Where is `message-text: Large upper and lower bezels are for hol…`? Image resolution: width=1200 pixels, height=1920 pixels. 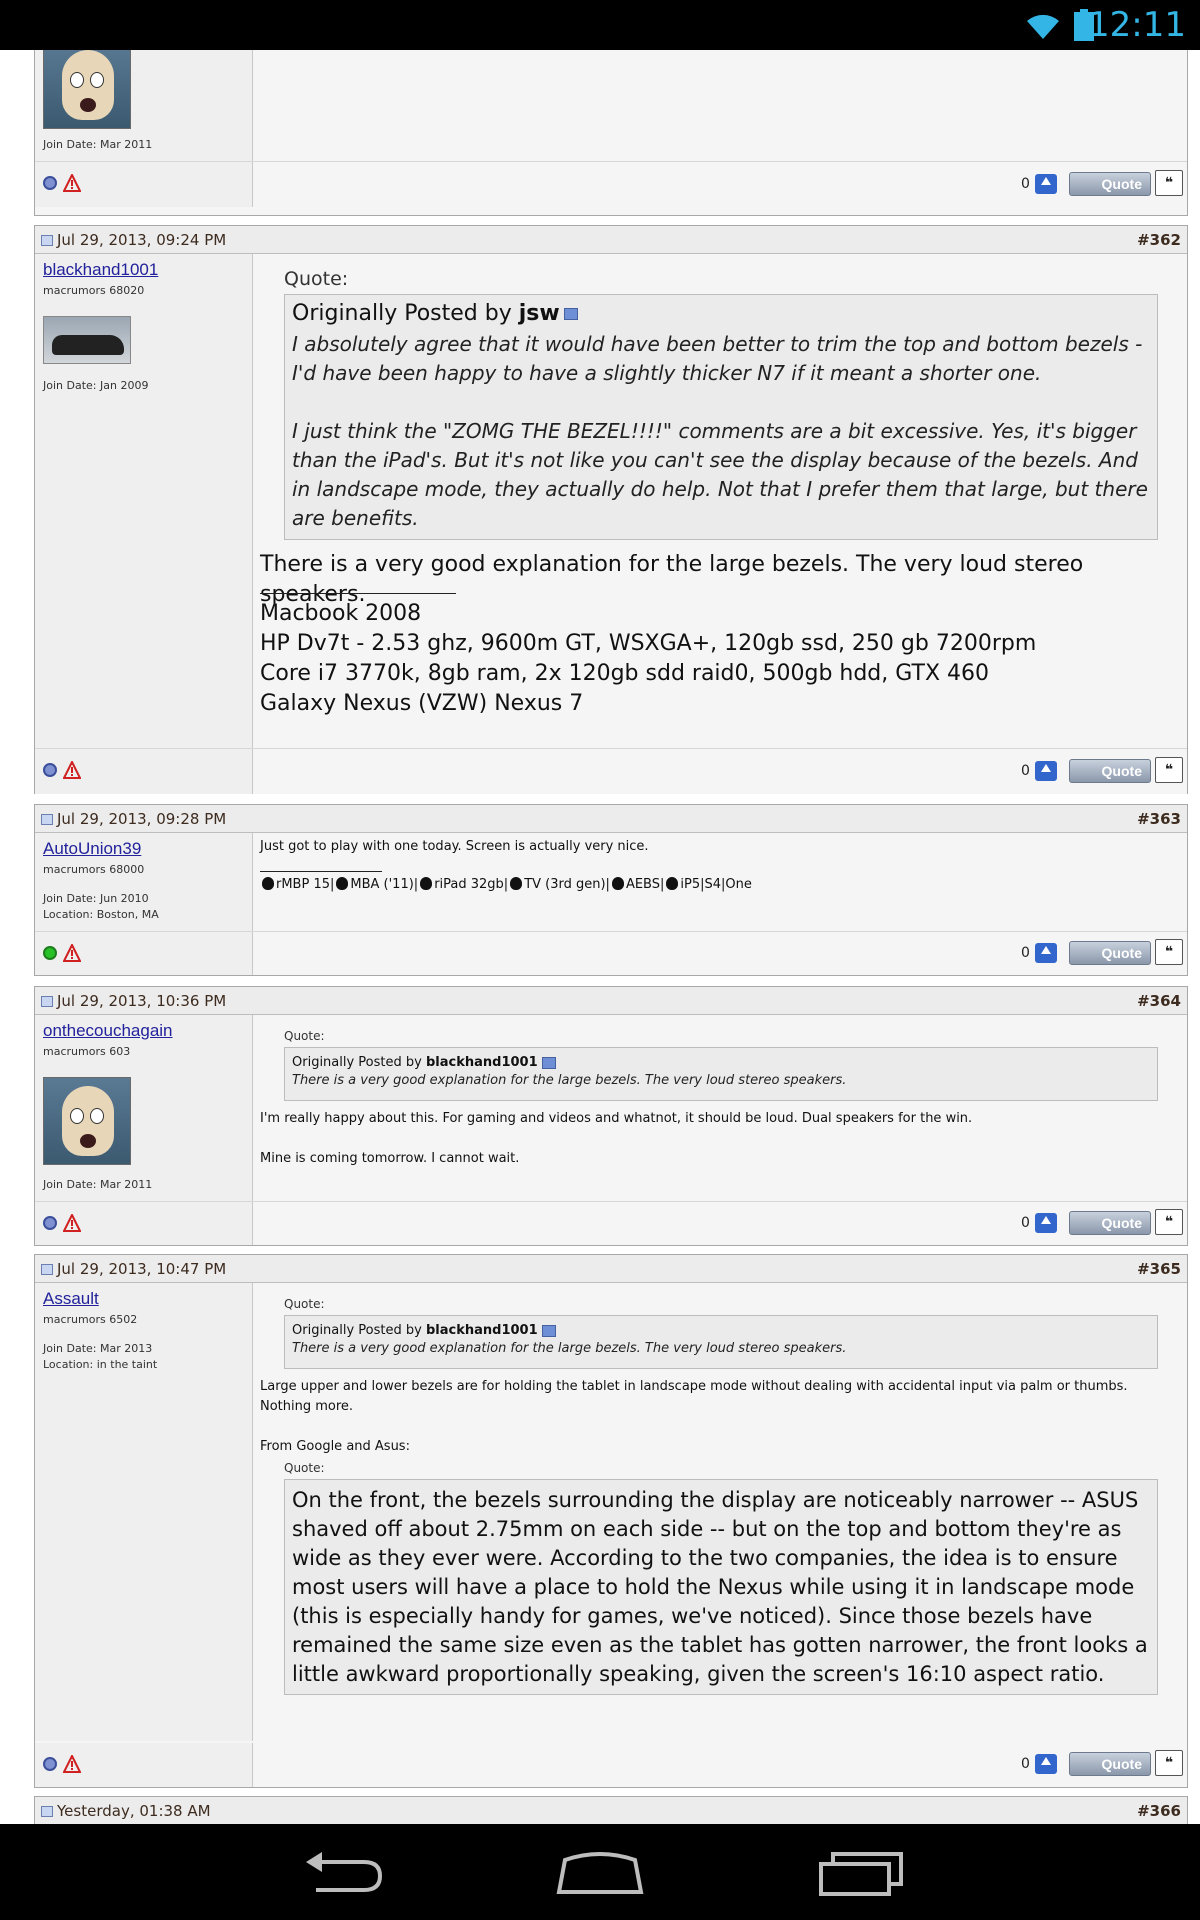 message-text: Large upper and lower bezels are for hol… is located at coordinates (694, 1396).